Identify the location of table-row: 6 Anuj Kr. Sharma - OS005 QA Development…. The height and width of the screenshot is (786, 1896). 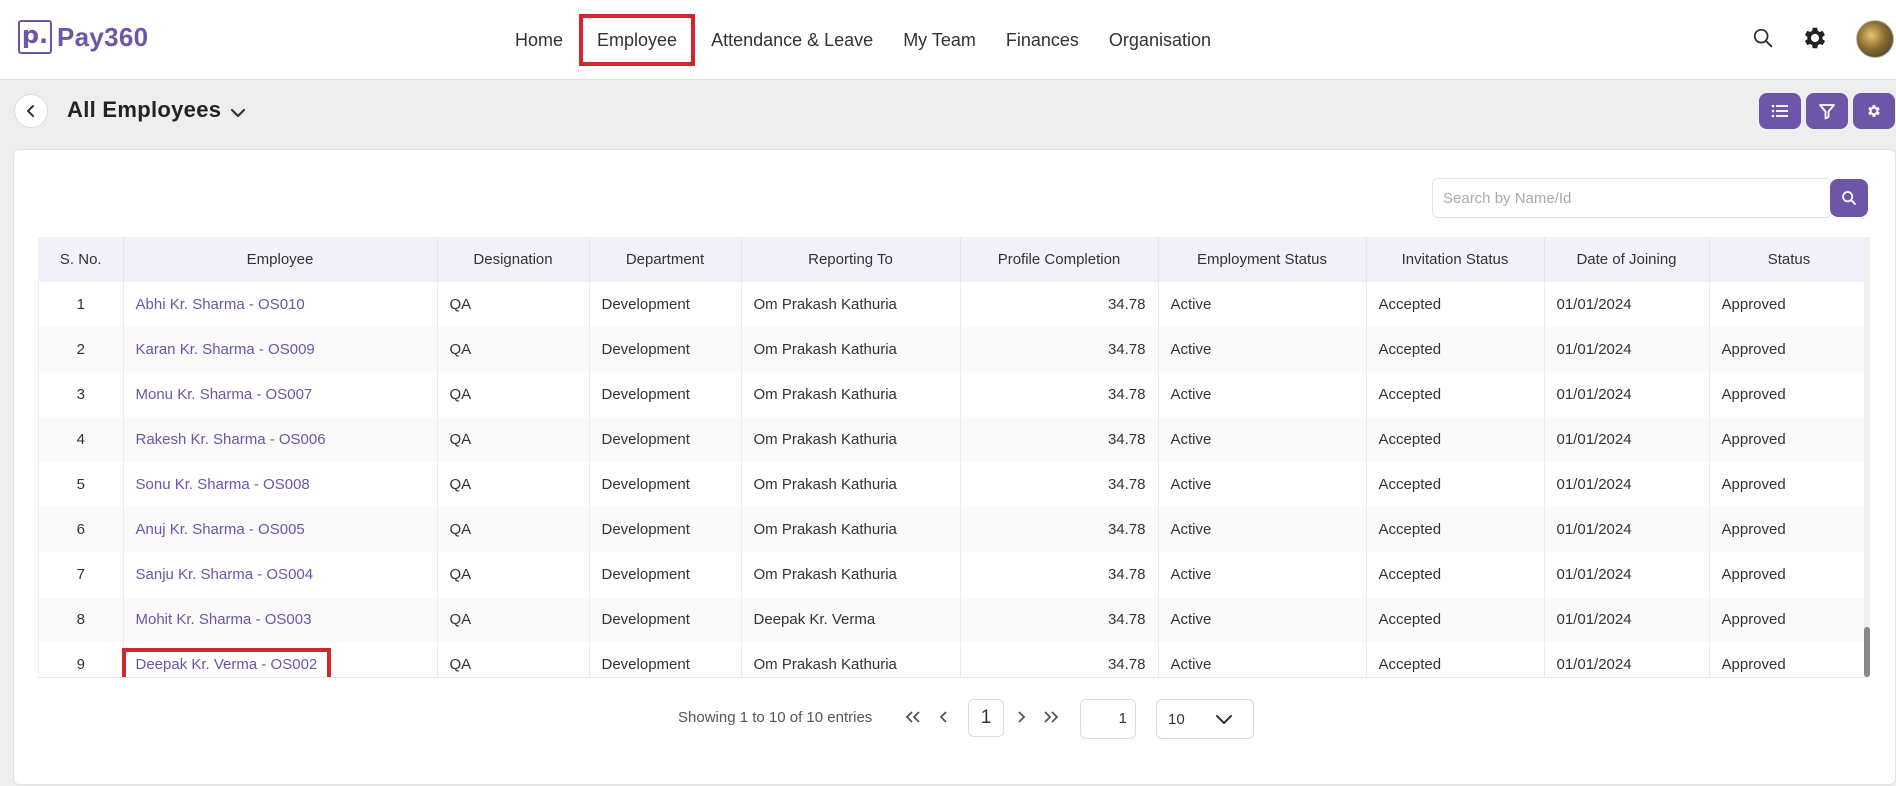
(953, 529).